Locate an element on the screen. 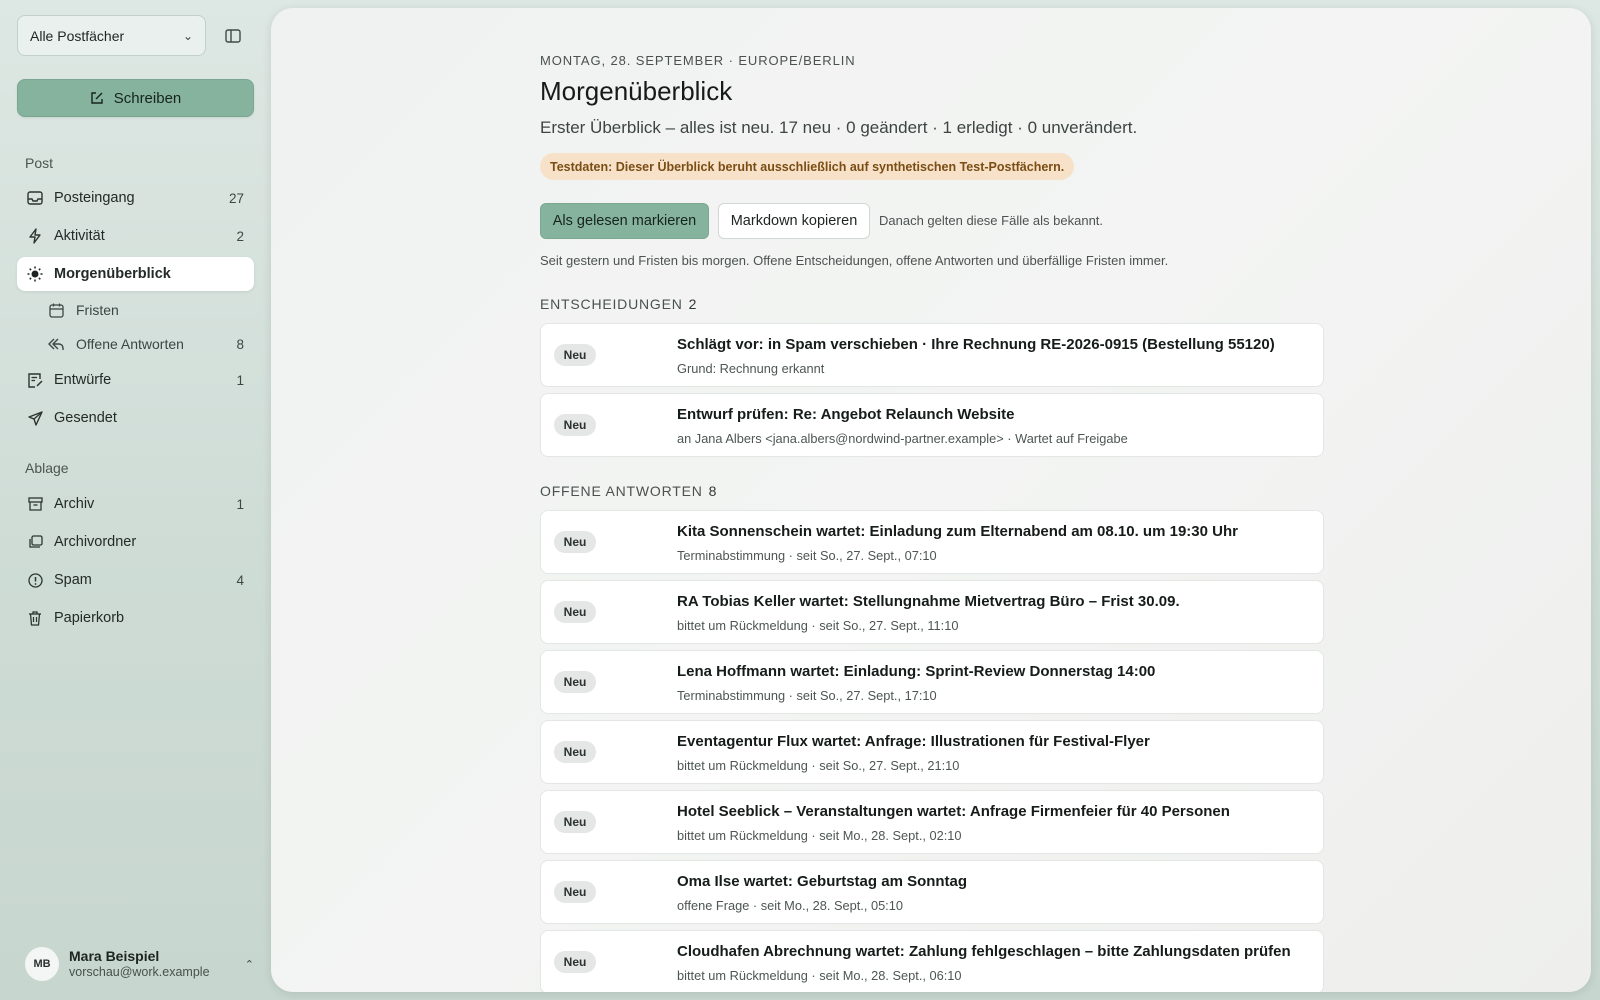 The image size is (1600, 1000). avatar: MB is located at coordinates (42, 964).